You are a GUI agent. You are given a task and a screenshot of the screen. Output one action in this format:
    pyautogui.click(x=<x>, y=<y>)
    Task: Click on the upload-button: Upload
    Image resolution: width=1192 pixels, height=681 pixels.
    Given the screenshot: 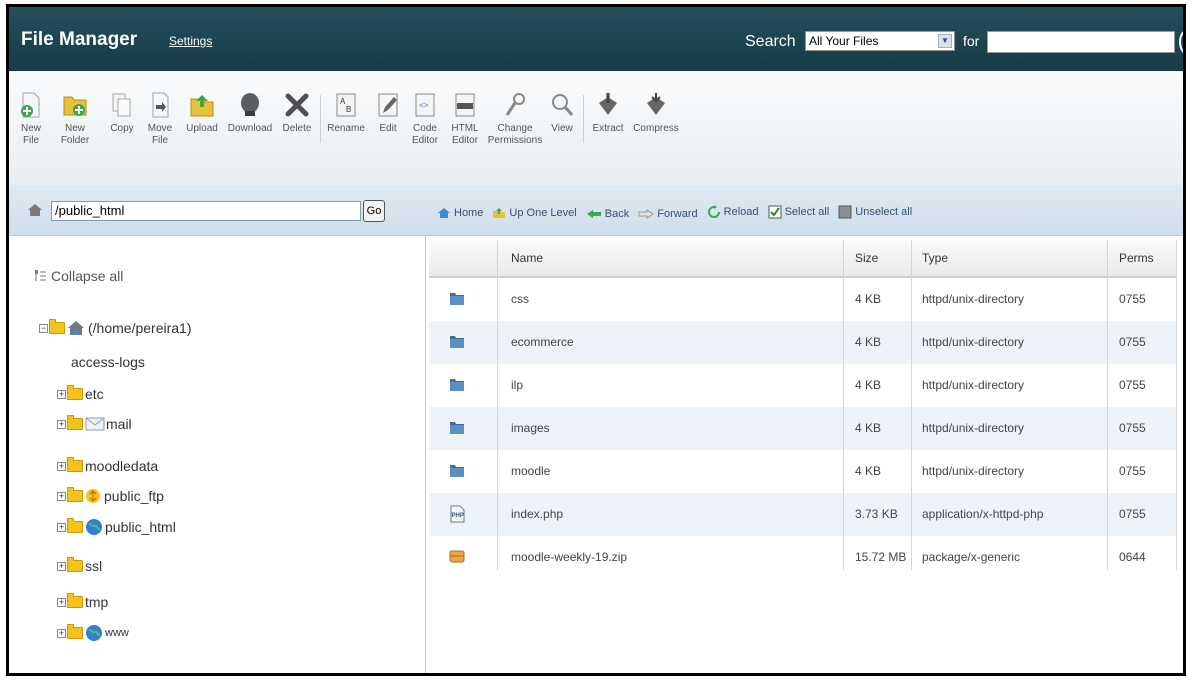 What is the action you would take?
    pyautogui.click(x=202, y=113)
    